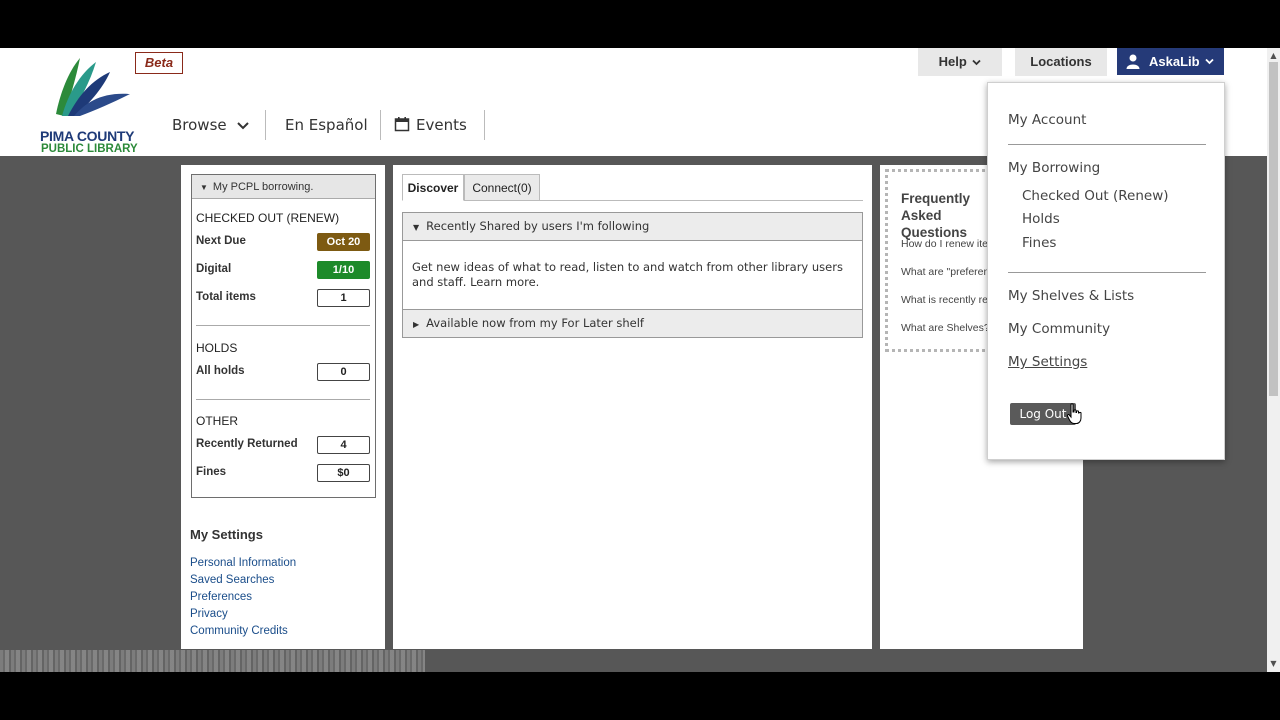 The width and height of the screenshot is (1280, 720). I want to click on faq-title: Frequently Asked Questions, so click(936, 215).